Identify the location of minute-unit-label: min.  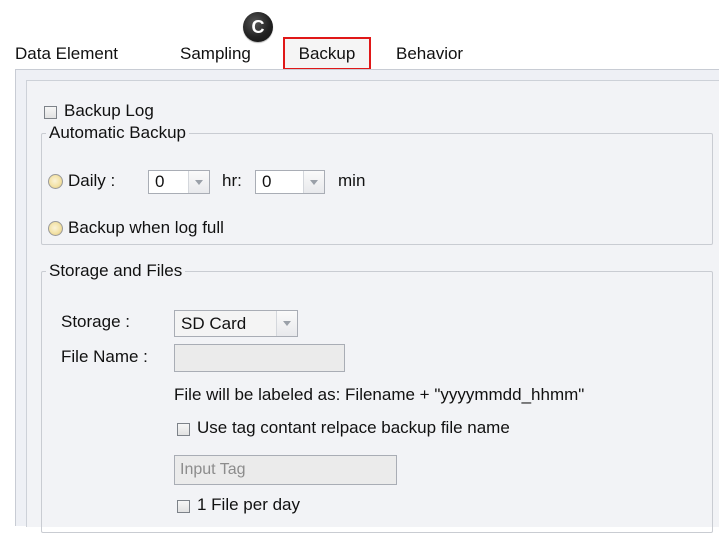
(352, 180).